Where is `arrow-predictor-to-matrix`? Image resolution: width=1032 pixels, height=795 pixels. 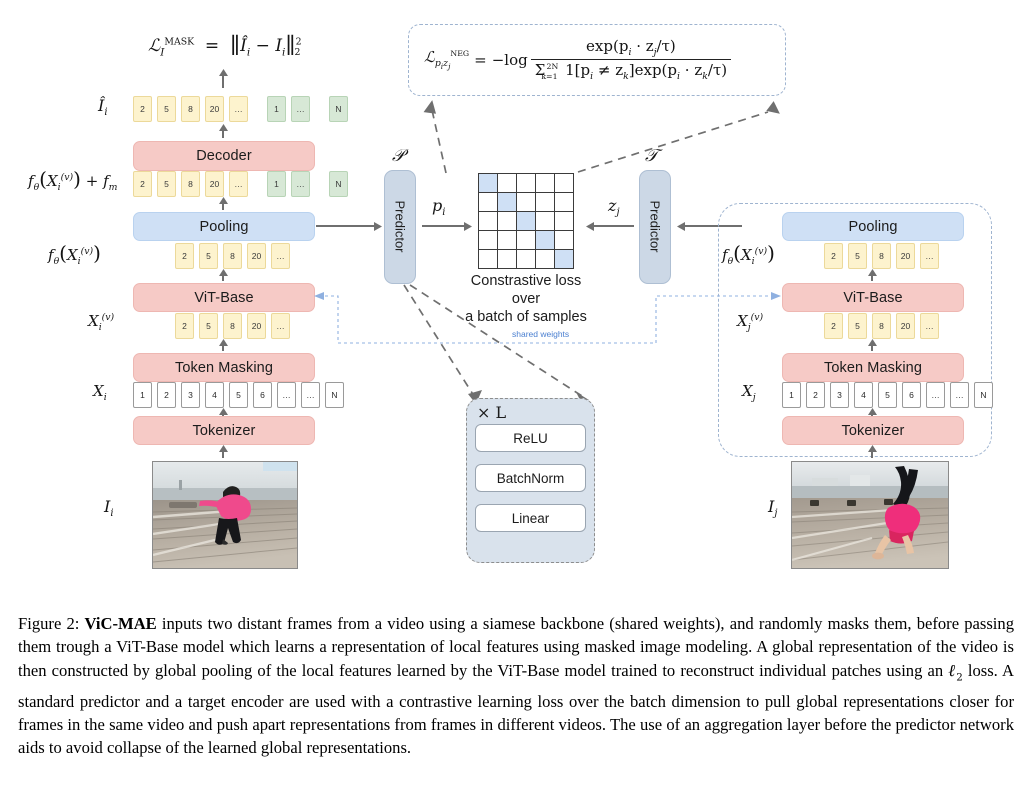
arrow-predictor-to-matrix is located at coordinates (443, 226).